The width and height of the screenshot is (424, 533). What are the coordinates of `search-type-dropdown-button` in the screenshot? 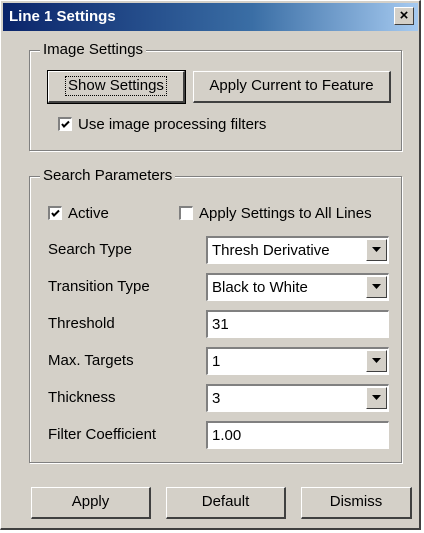 It's located at (376, 250).